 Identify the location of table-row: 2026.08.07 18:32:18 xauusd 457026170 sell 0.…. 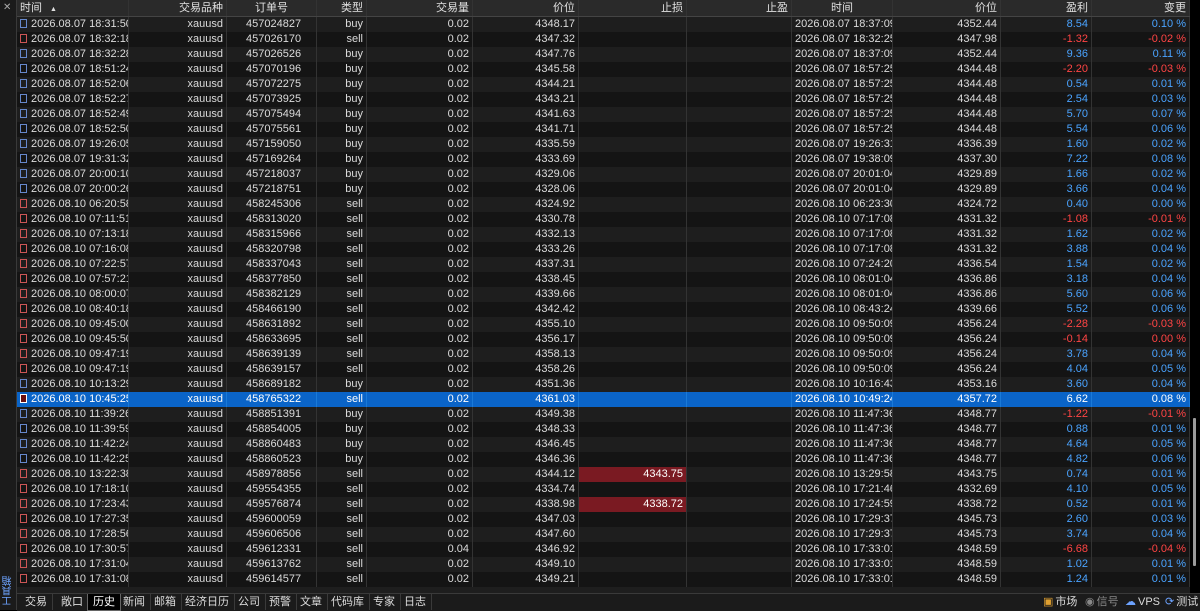
(603, 39).